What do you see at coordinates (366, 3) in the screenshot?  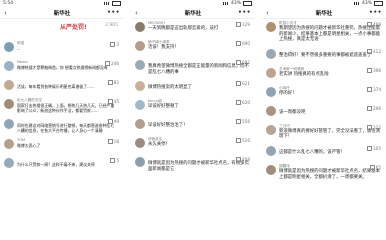 I see `battery-percent: 43%` at bounding box center [366, 3].